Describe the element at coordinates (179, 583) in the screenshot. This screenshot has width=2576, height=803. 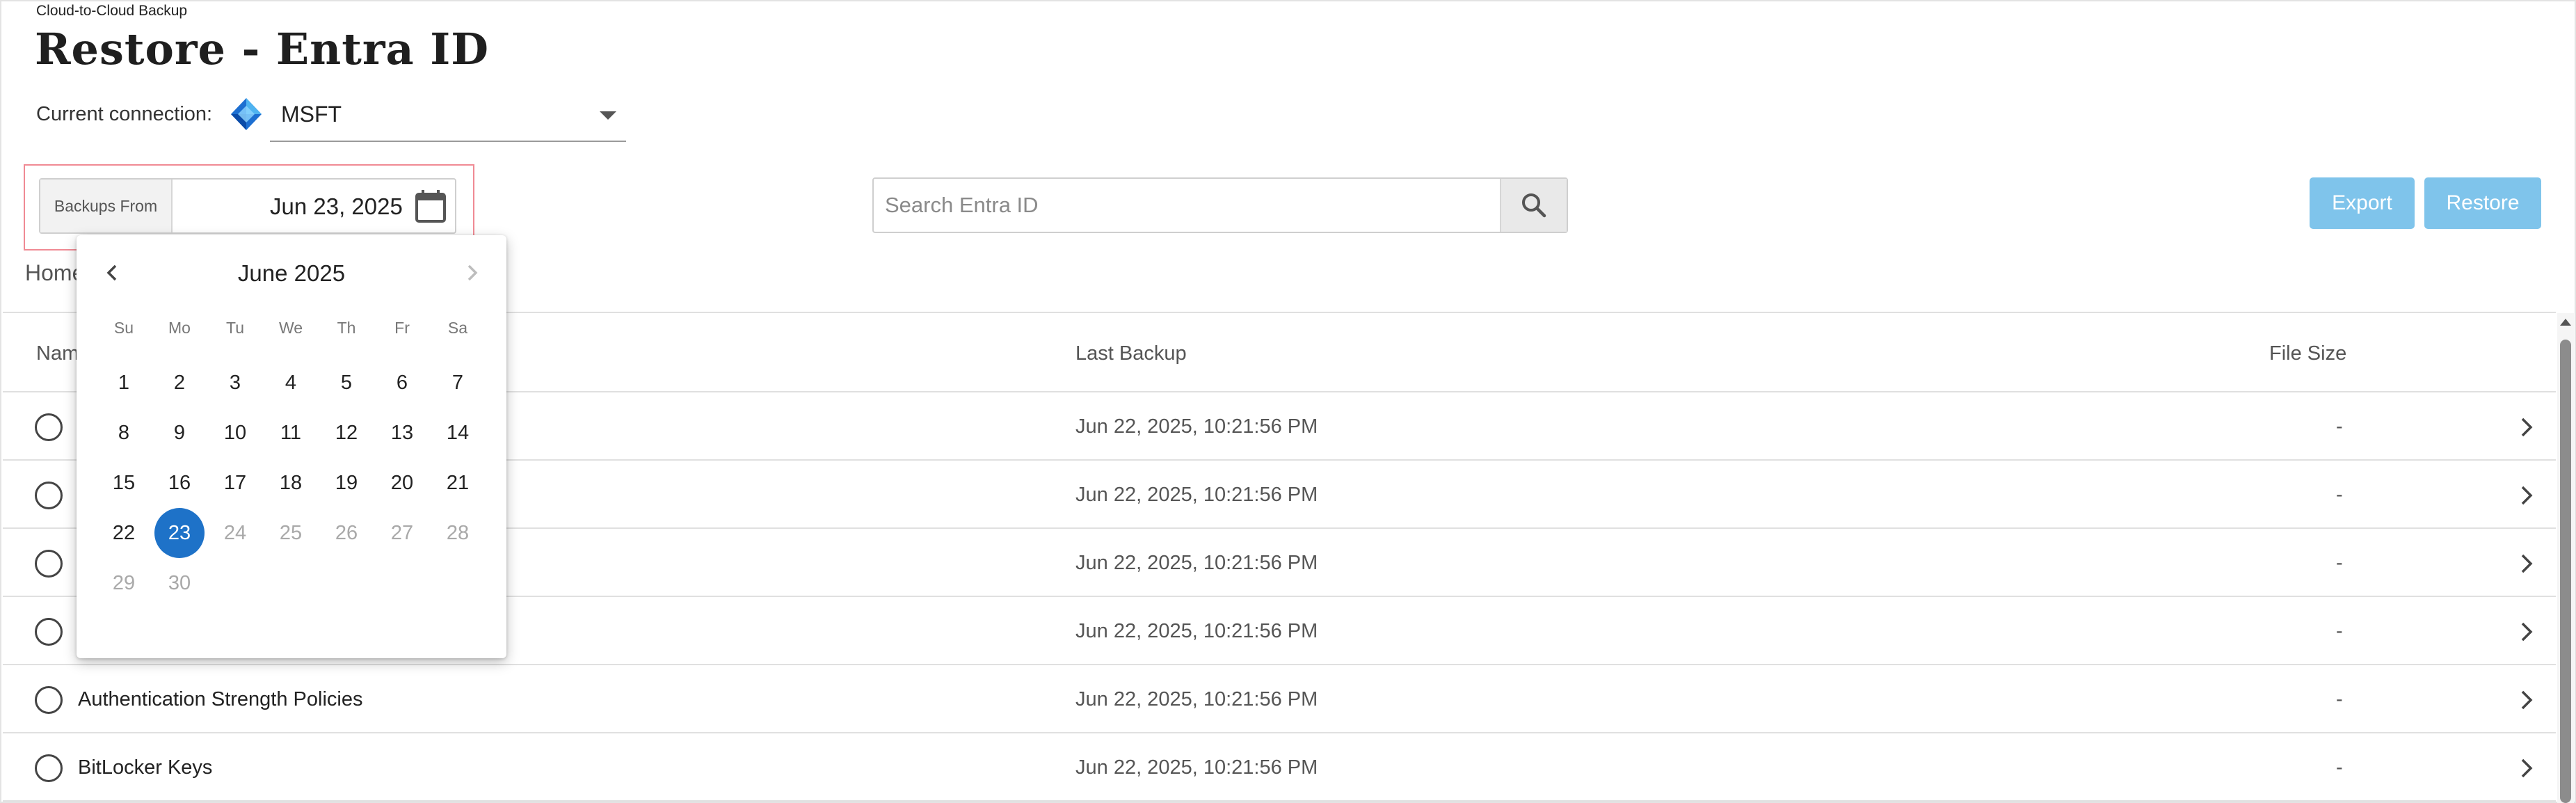
I see `calendar-day: 30` at that location.